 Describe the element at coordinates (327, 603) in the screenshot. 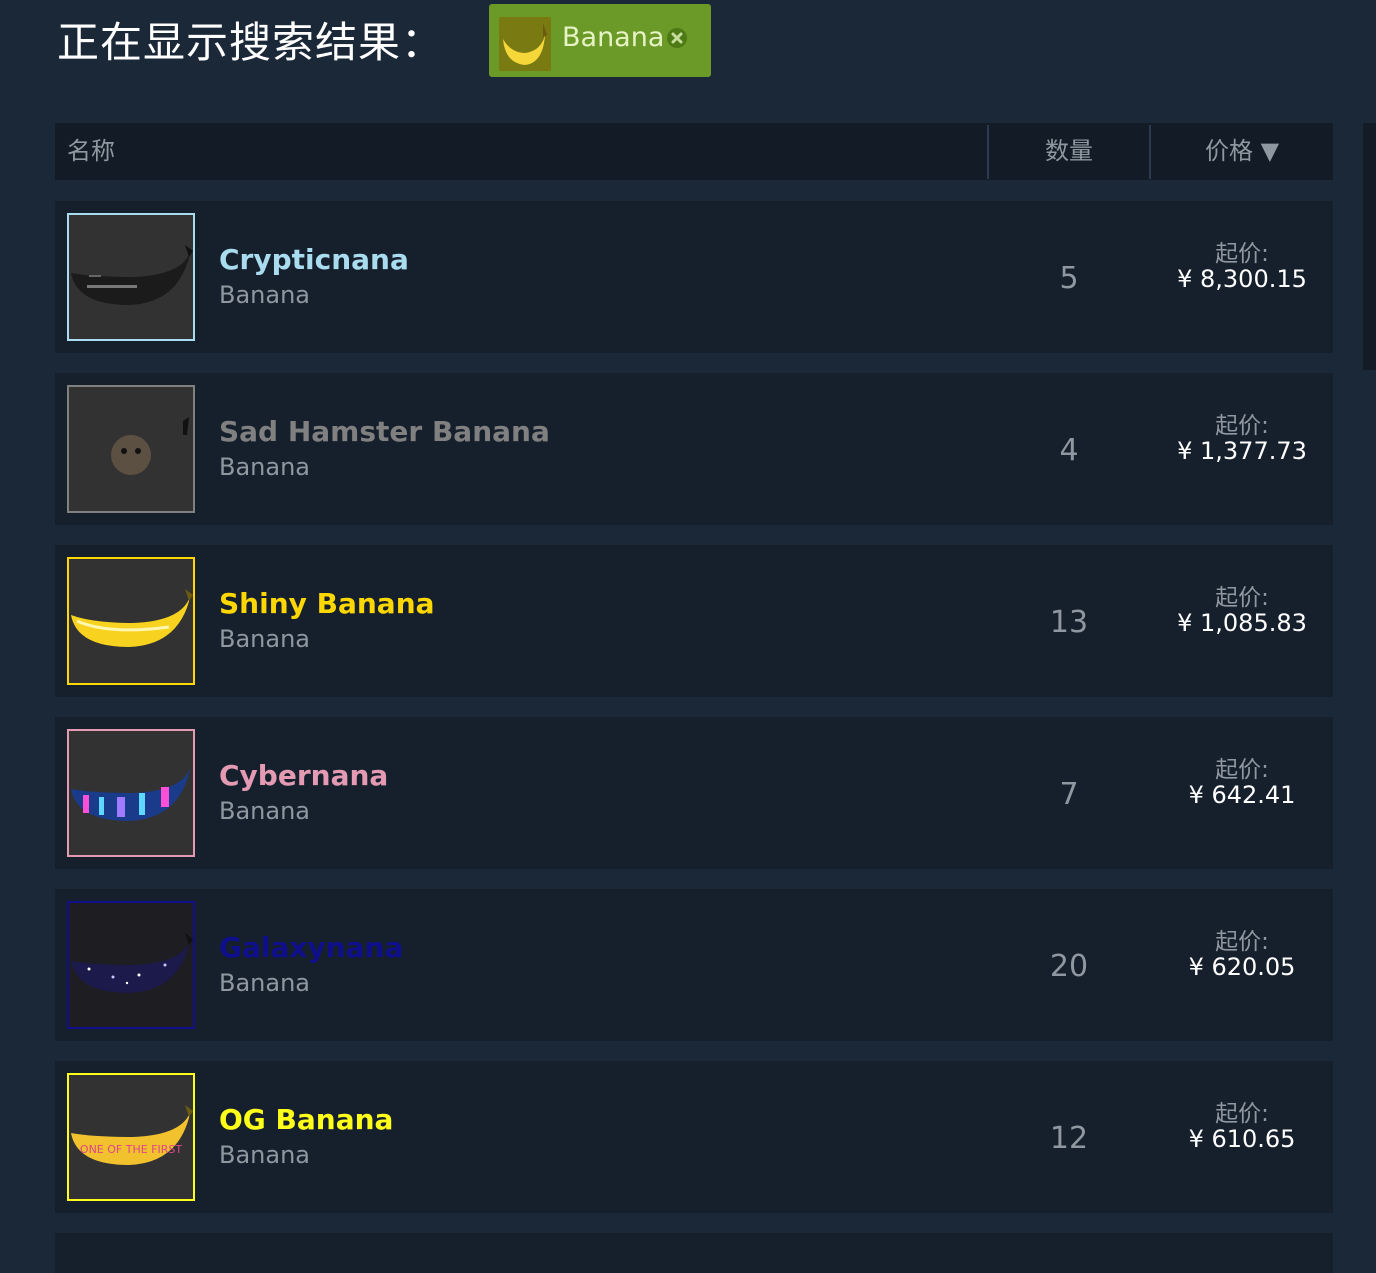

I see `item-name: Shiny Banana` at that location.